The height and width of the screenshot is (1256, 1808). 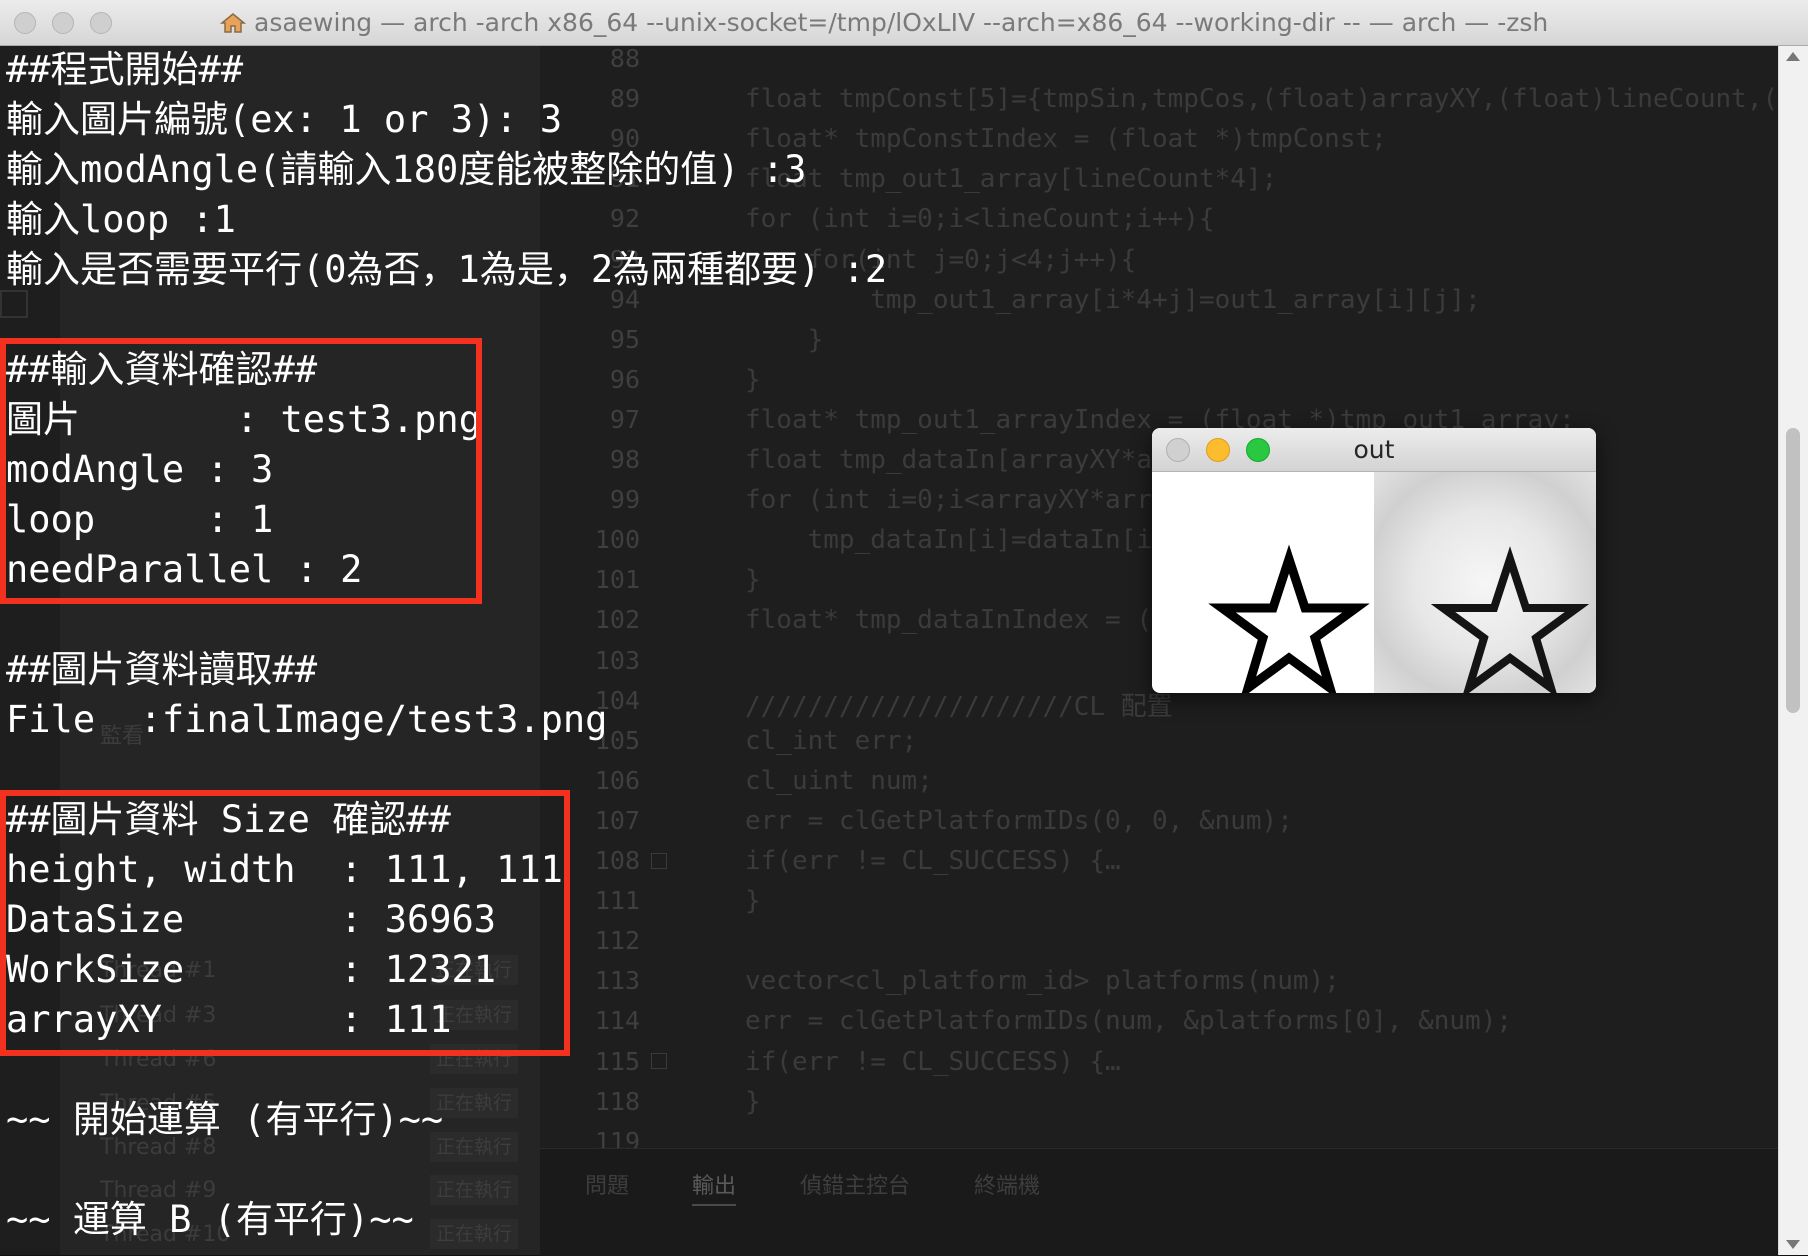 I want to click on line-number: 99, so click(x=624, y=500).